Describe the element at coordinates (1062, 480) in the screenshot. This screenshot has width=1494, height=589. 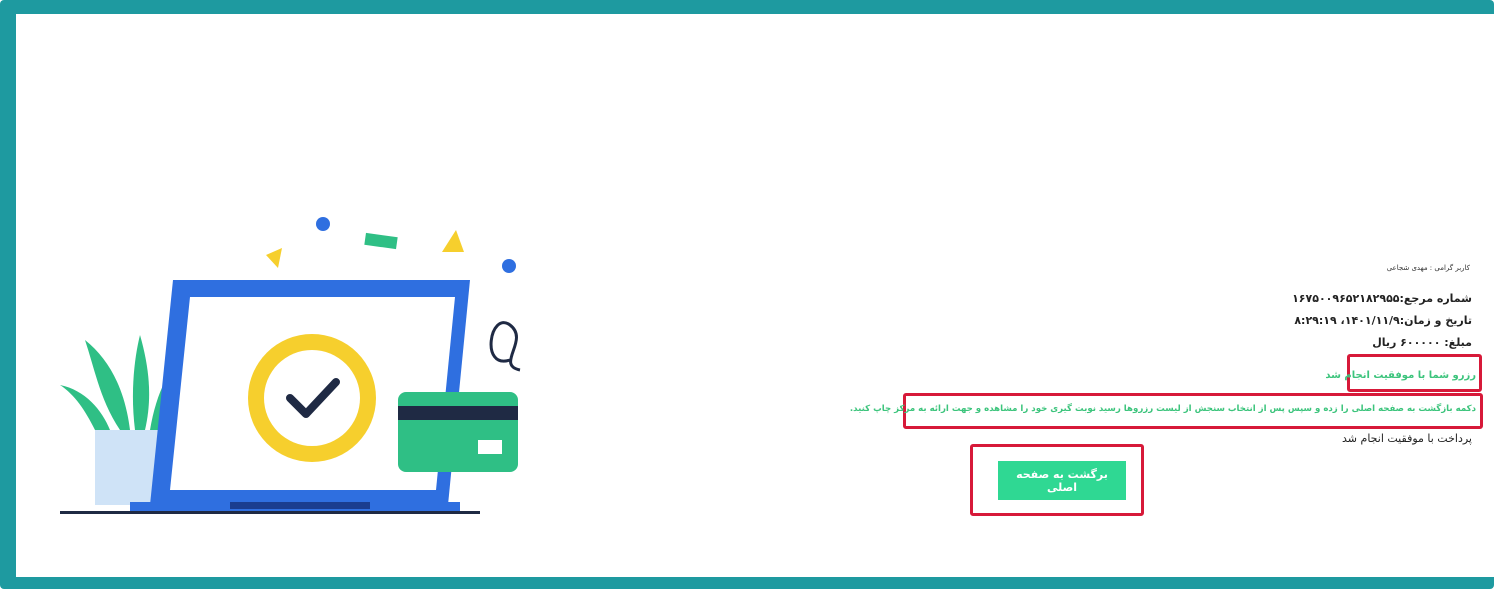
I see `back-to-home-button: برگشت به صفحه اصلی` at that location.